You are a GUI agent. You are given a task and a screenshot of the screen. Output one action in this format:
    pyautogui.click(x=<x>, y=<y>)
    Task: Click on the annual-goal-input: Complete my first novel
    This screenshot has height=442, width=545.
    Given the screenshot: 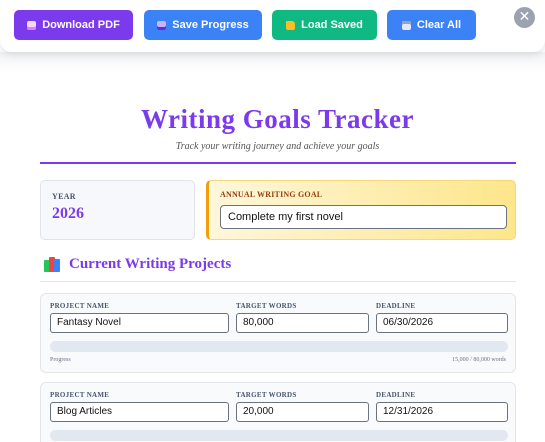 What is the action you would take?
    pyautogui.click(x=363, y=217)
    